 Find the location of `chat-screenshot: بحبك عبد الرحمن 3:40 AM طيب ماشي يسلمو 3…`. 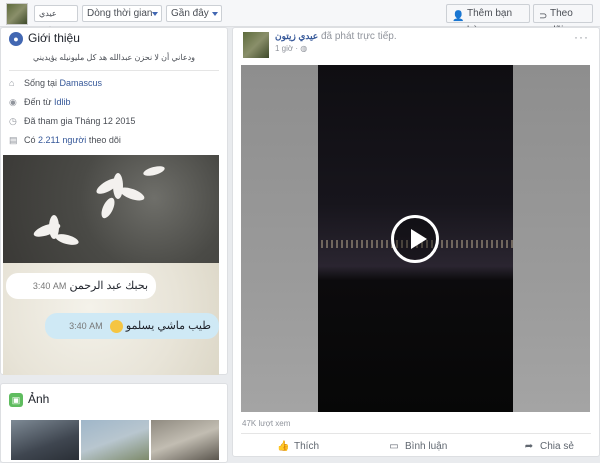

chat-screenshot: بحبك عبد الرحمن 3:40 AM طيب ماشي يسلمو 3… is located at coordinates (111, 319).